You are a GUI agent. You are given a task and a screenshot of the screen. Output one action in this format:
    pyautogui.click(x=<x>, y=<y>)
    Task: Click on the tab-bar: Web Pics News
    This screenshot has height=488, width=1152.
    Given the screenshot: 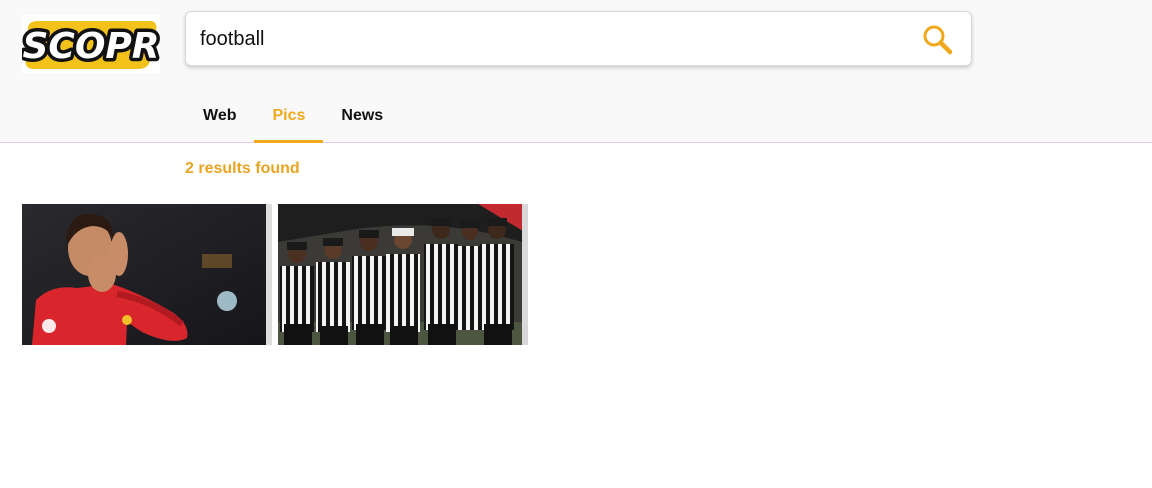 What is the action you would take?
    pyautogui.click(x=293, y=115)
    